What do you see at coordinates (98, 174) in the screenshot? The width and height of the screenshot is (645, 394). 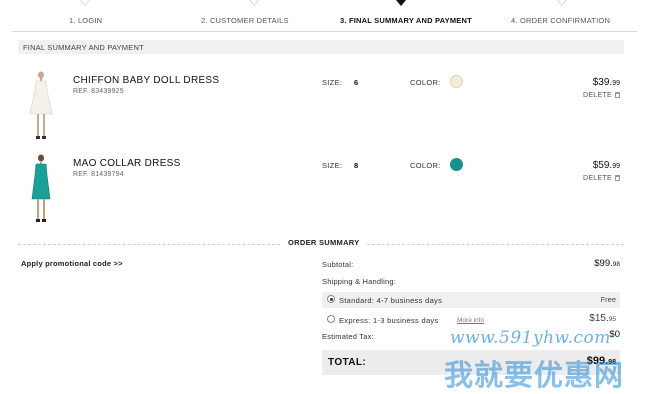 I see `item-ref: REF. 81439794` at bounding box center [98, 174].